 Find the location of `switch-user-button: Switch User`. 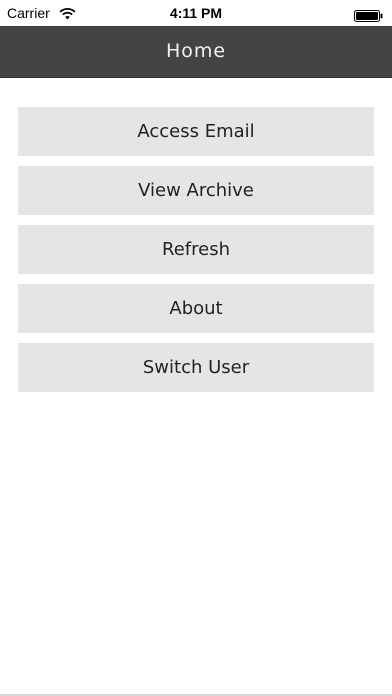

switch-user-button: Switch User is located at coordinates (196, 367).